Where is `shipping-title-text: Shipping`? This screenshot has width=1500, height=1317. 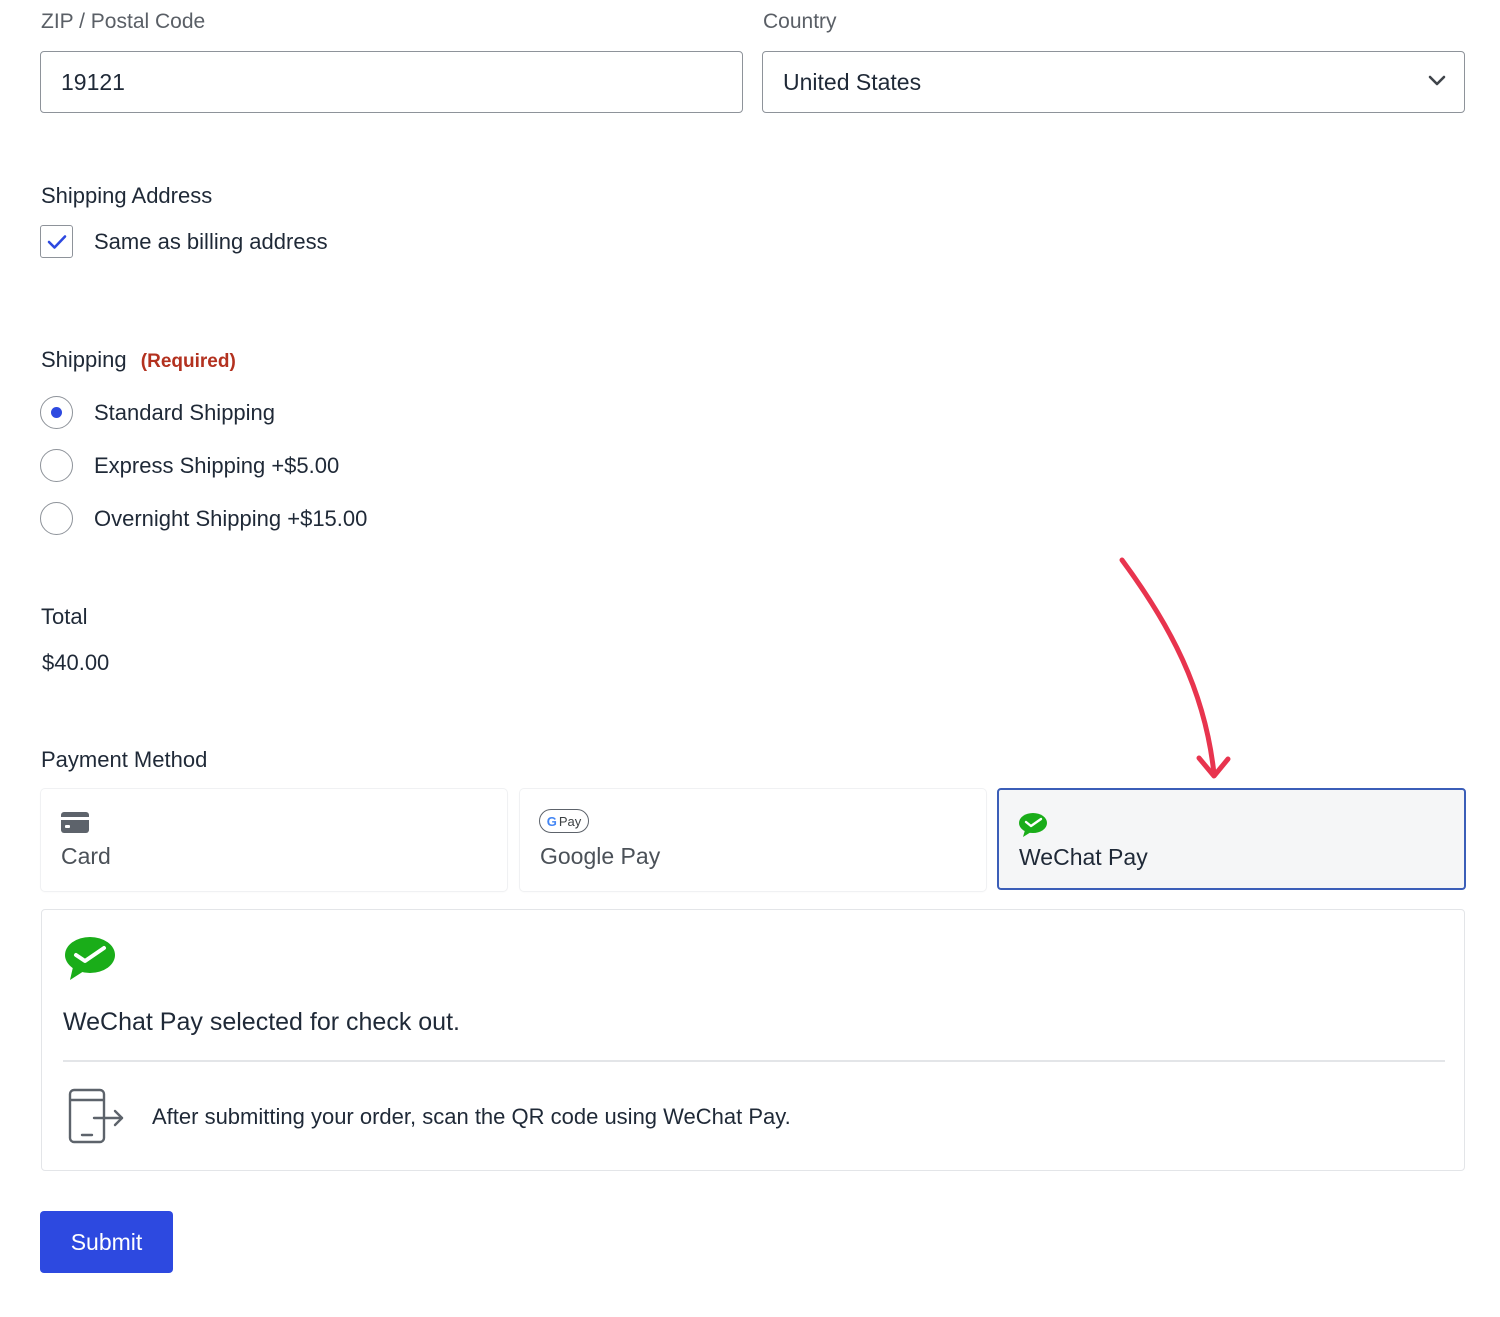
shipping-title-text: Shipping is located at coordinates (84, 359).